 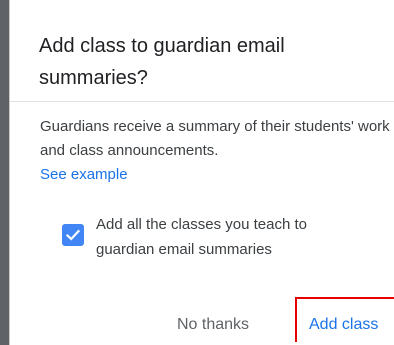 What do you see at coordinates (213, 325) in the screenshot?
I see `no-thanks-button: No thanks` at bounding box center [213, 325].